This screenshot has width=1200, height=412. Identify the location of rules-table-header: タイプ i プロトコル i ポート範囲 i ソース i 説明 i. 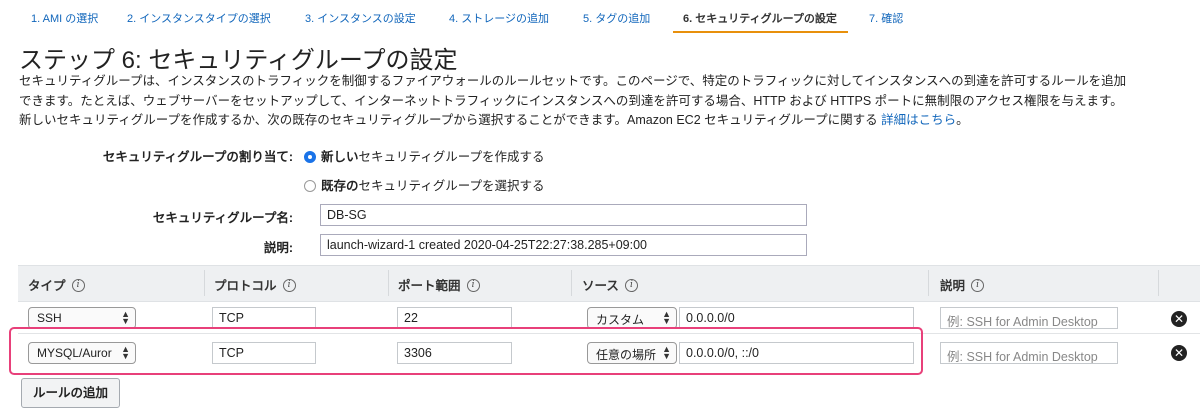
(609, 283).